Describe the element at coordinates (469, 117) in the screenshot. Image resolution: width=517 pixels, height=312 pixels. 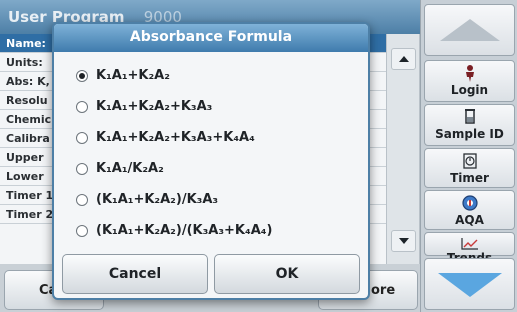
I see `sample-vial-icon` at that location.